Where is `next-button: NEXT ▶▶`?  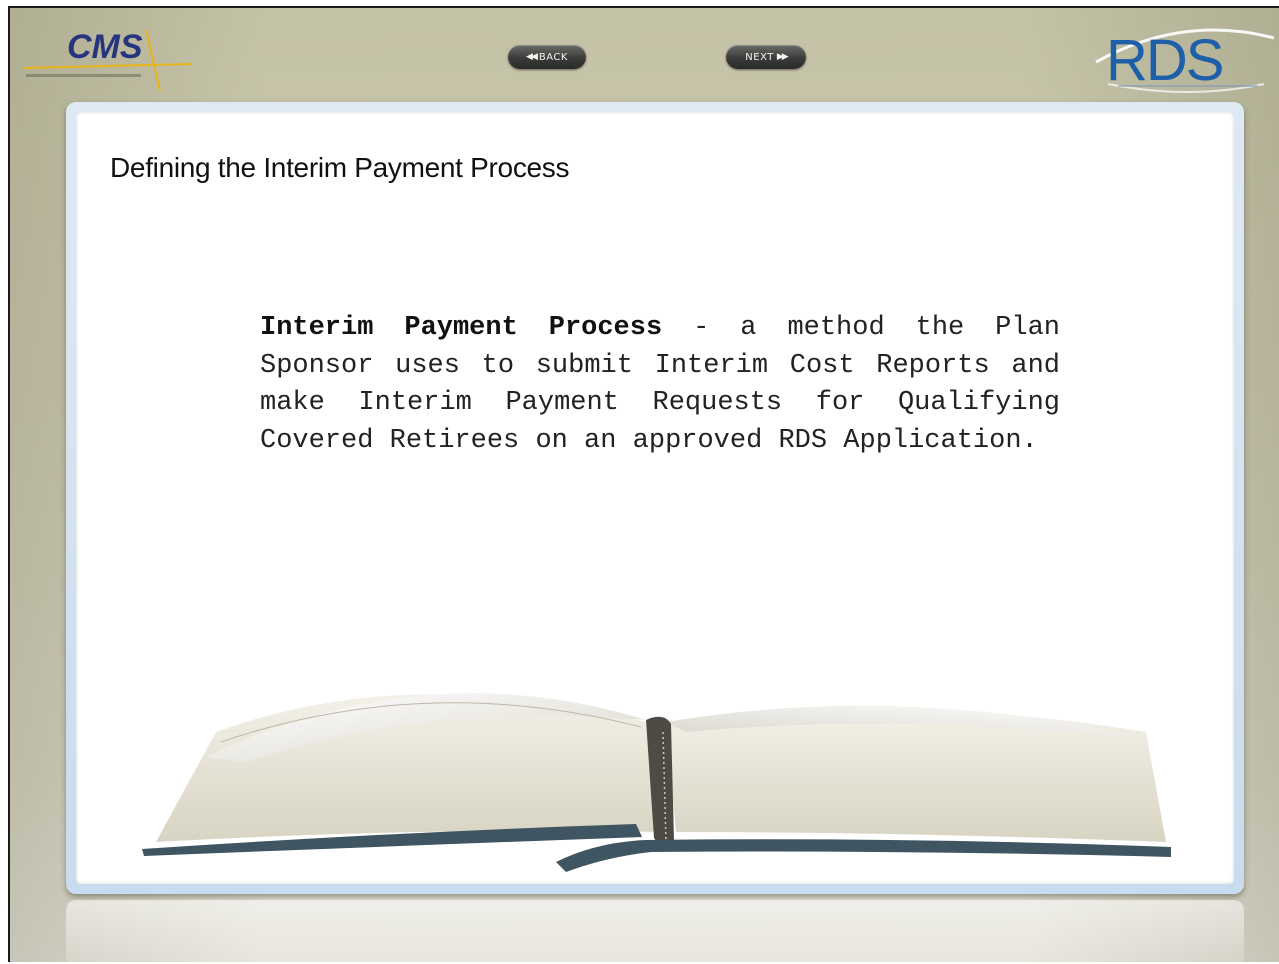 next-button: NEXT ▶▶ is located at coordinates (766, 57).